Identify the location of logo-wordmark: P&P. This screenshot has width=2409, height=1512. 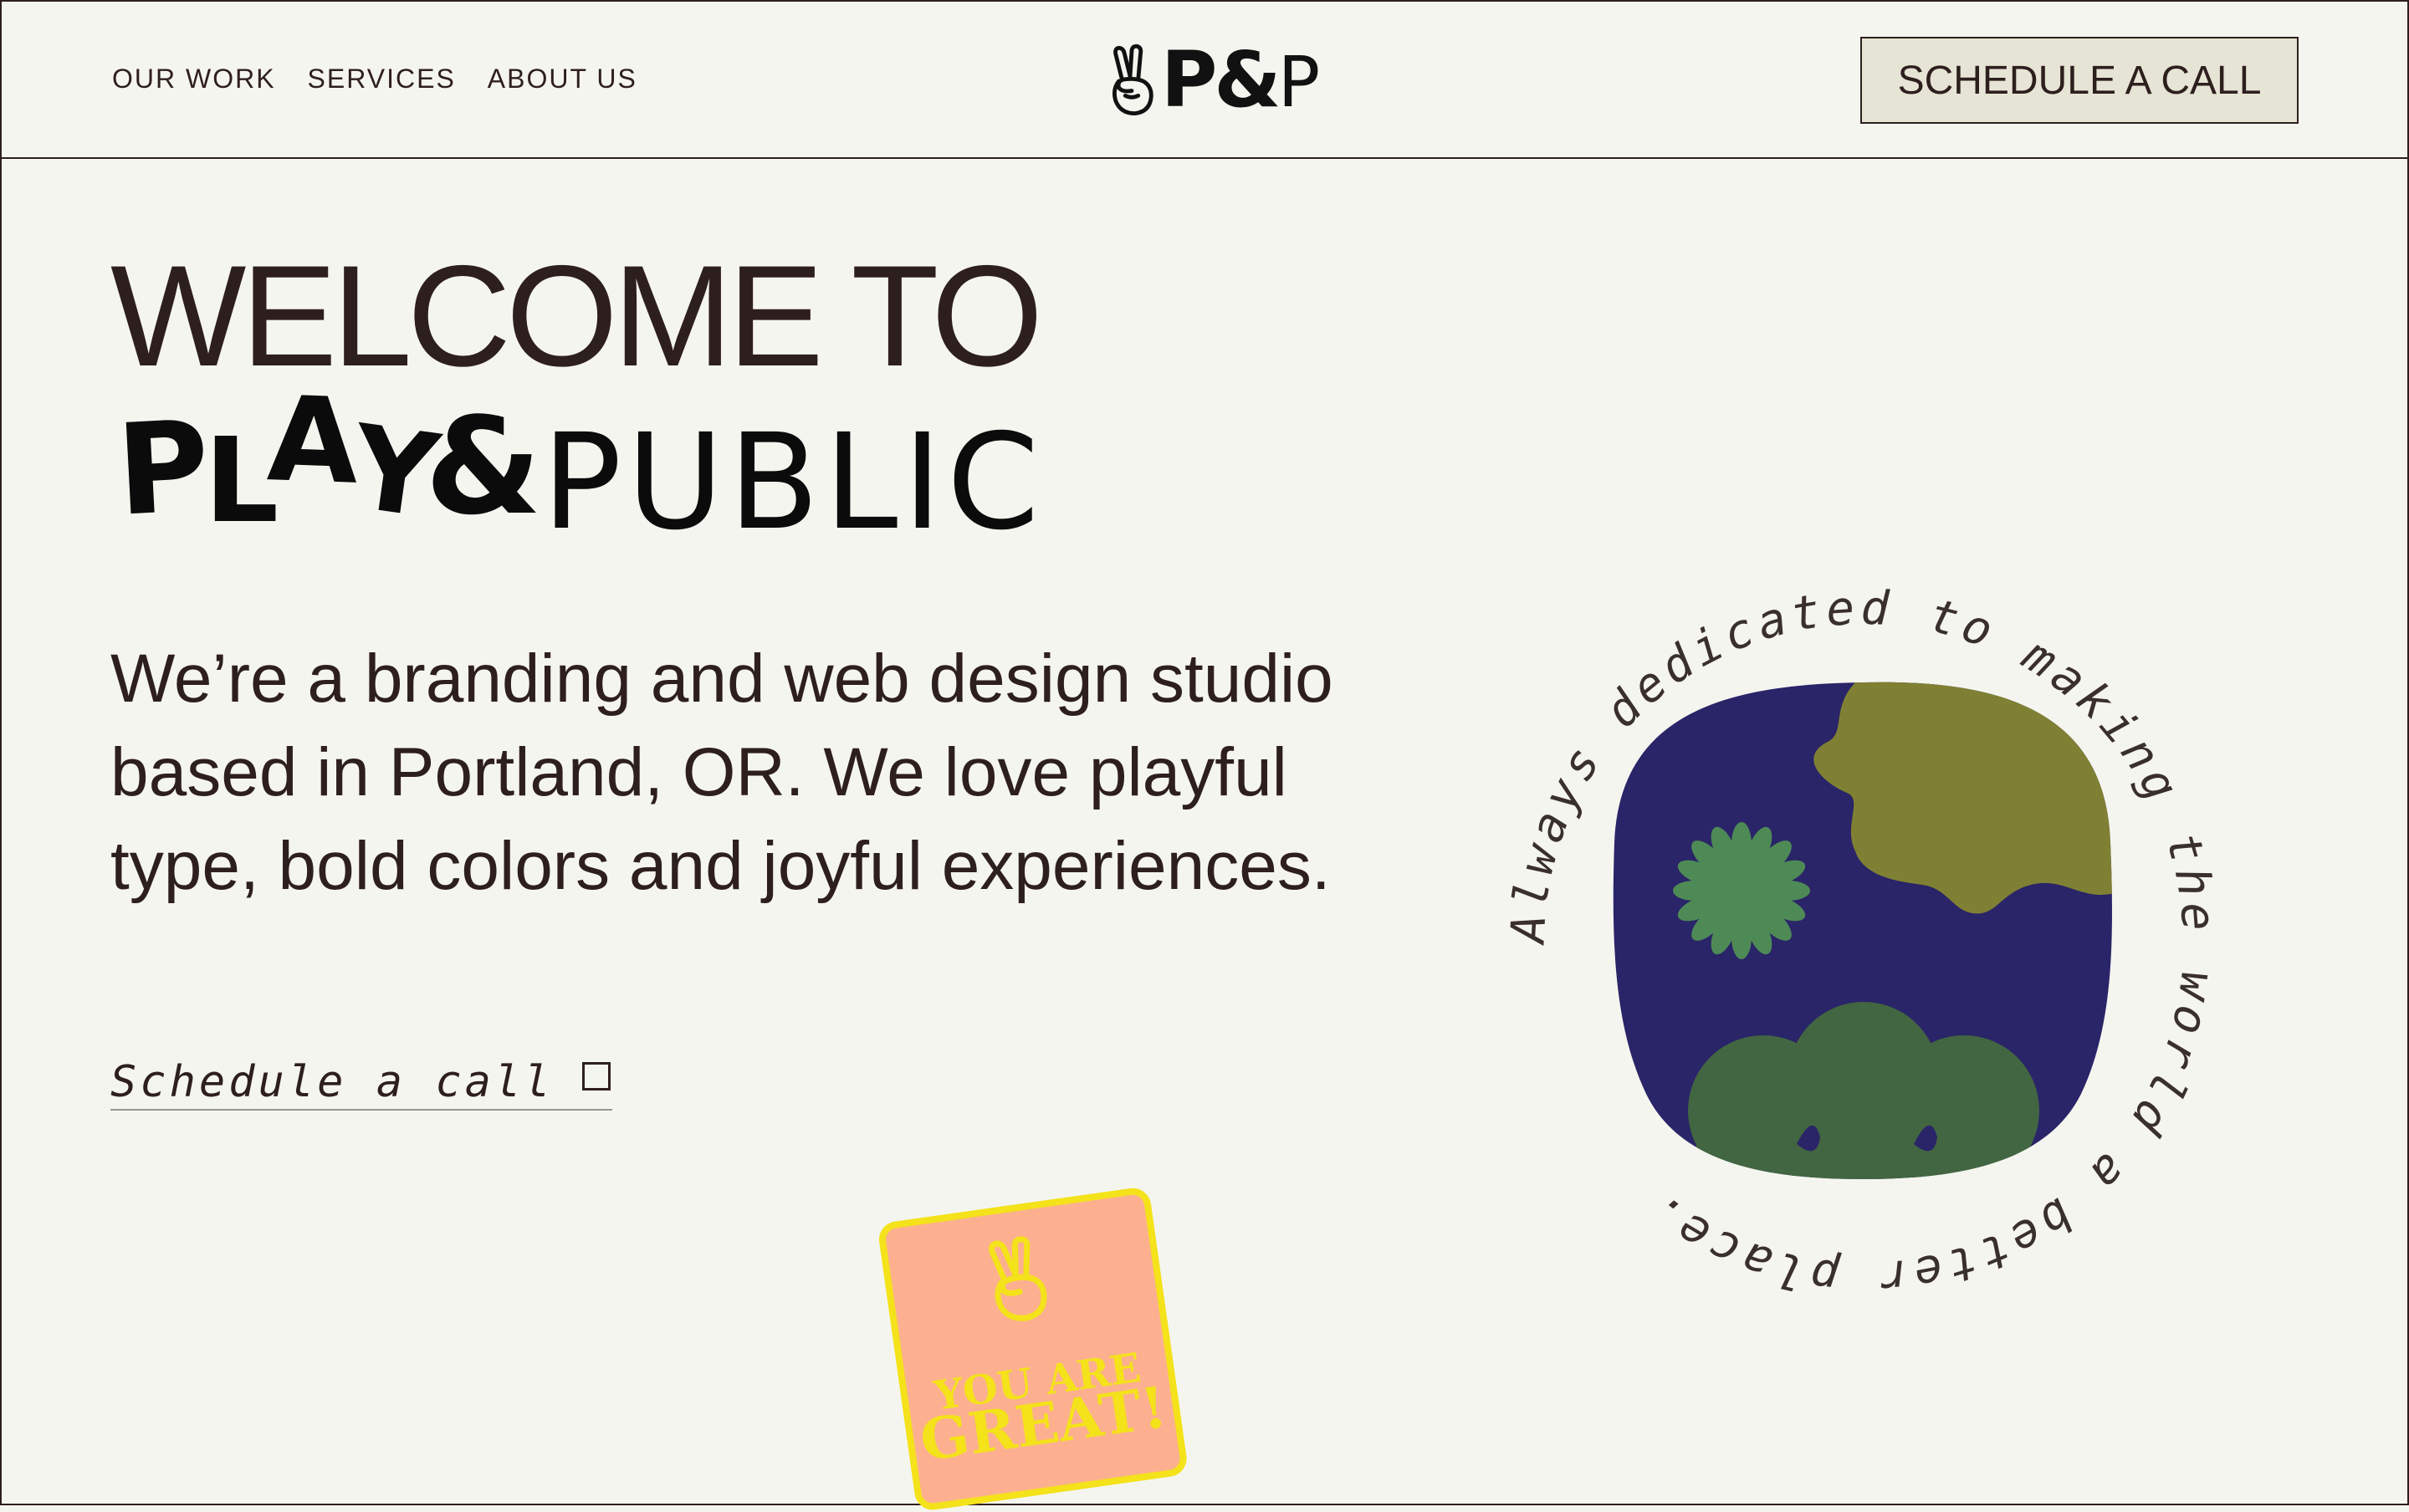
(1240, 80).